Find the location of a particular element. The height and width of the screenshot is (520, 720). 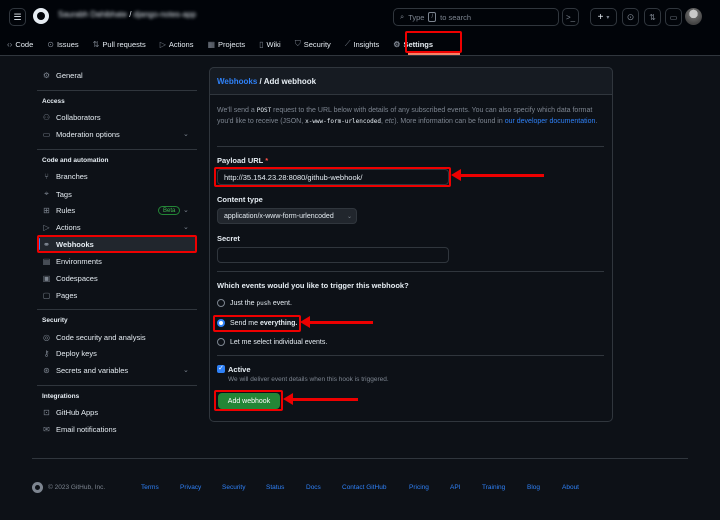

issues-button: ⊙ is located at coordinates (630, 17).